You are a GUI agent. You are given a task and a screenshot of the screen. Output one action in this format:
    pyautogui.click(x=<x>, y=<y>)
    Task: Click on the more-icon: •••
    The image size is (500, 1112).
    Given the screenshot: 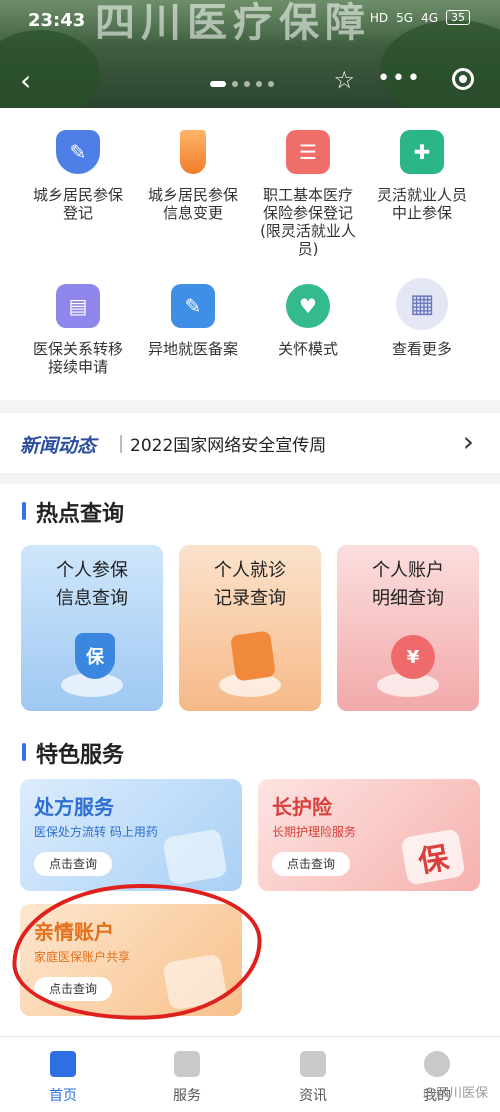 What is the action you would take?
    pyautogui.click(x=399, y=78)
    